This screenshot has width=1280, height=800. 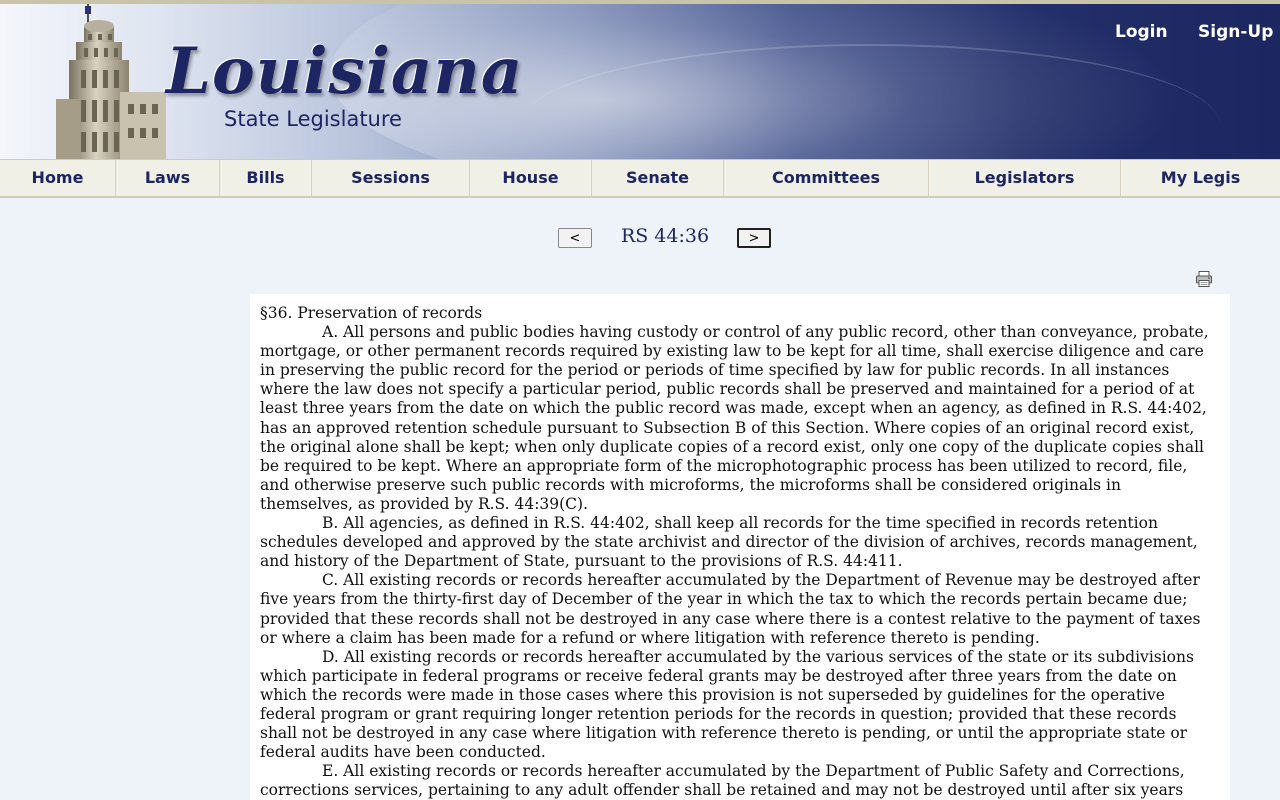 I want to click on nav-item-my-legis: My Legis, so click(x=1200, y=178).